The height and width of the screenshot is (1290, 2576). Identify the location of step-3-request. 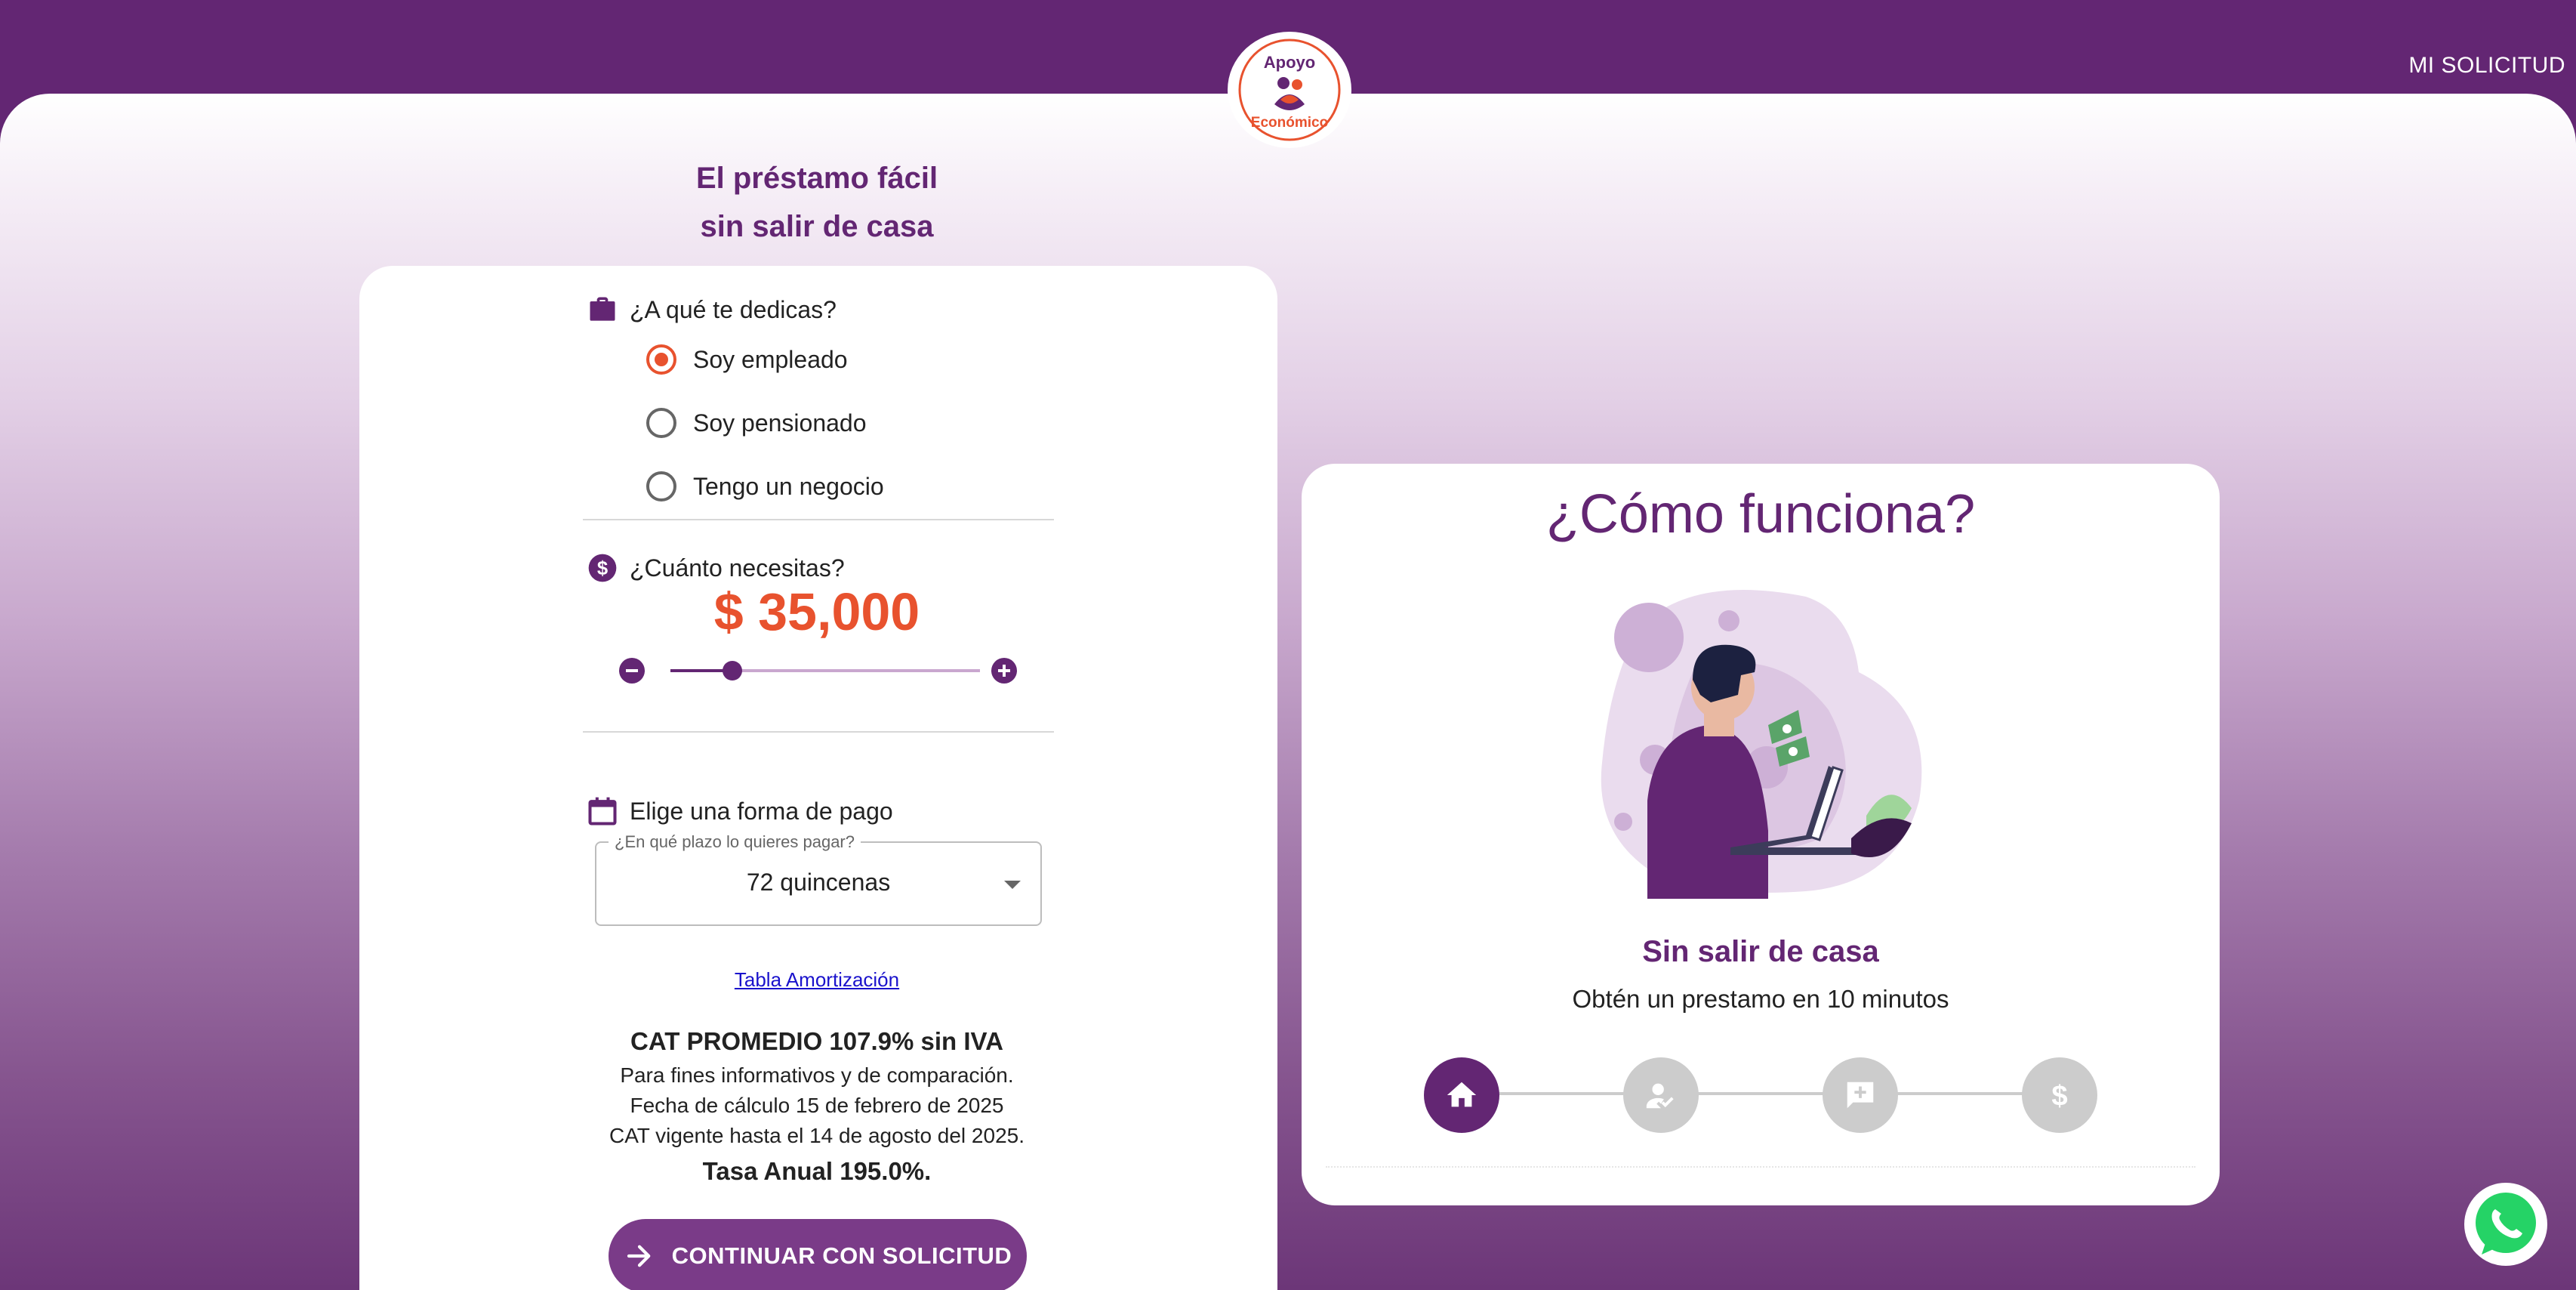
(1860, 1095).